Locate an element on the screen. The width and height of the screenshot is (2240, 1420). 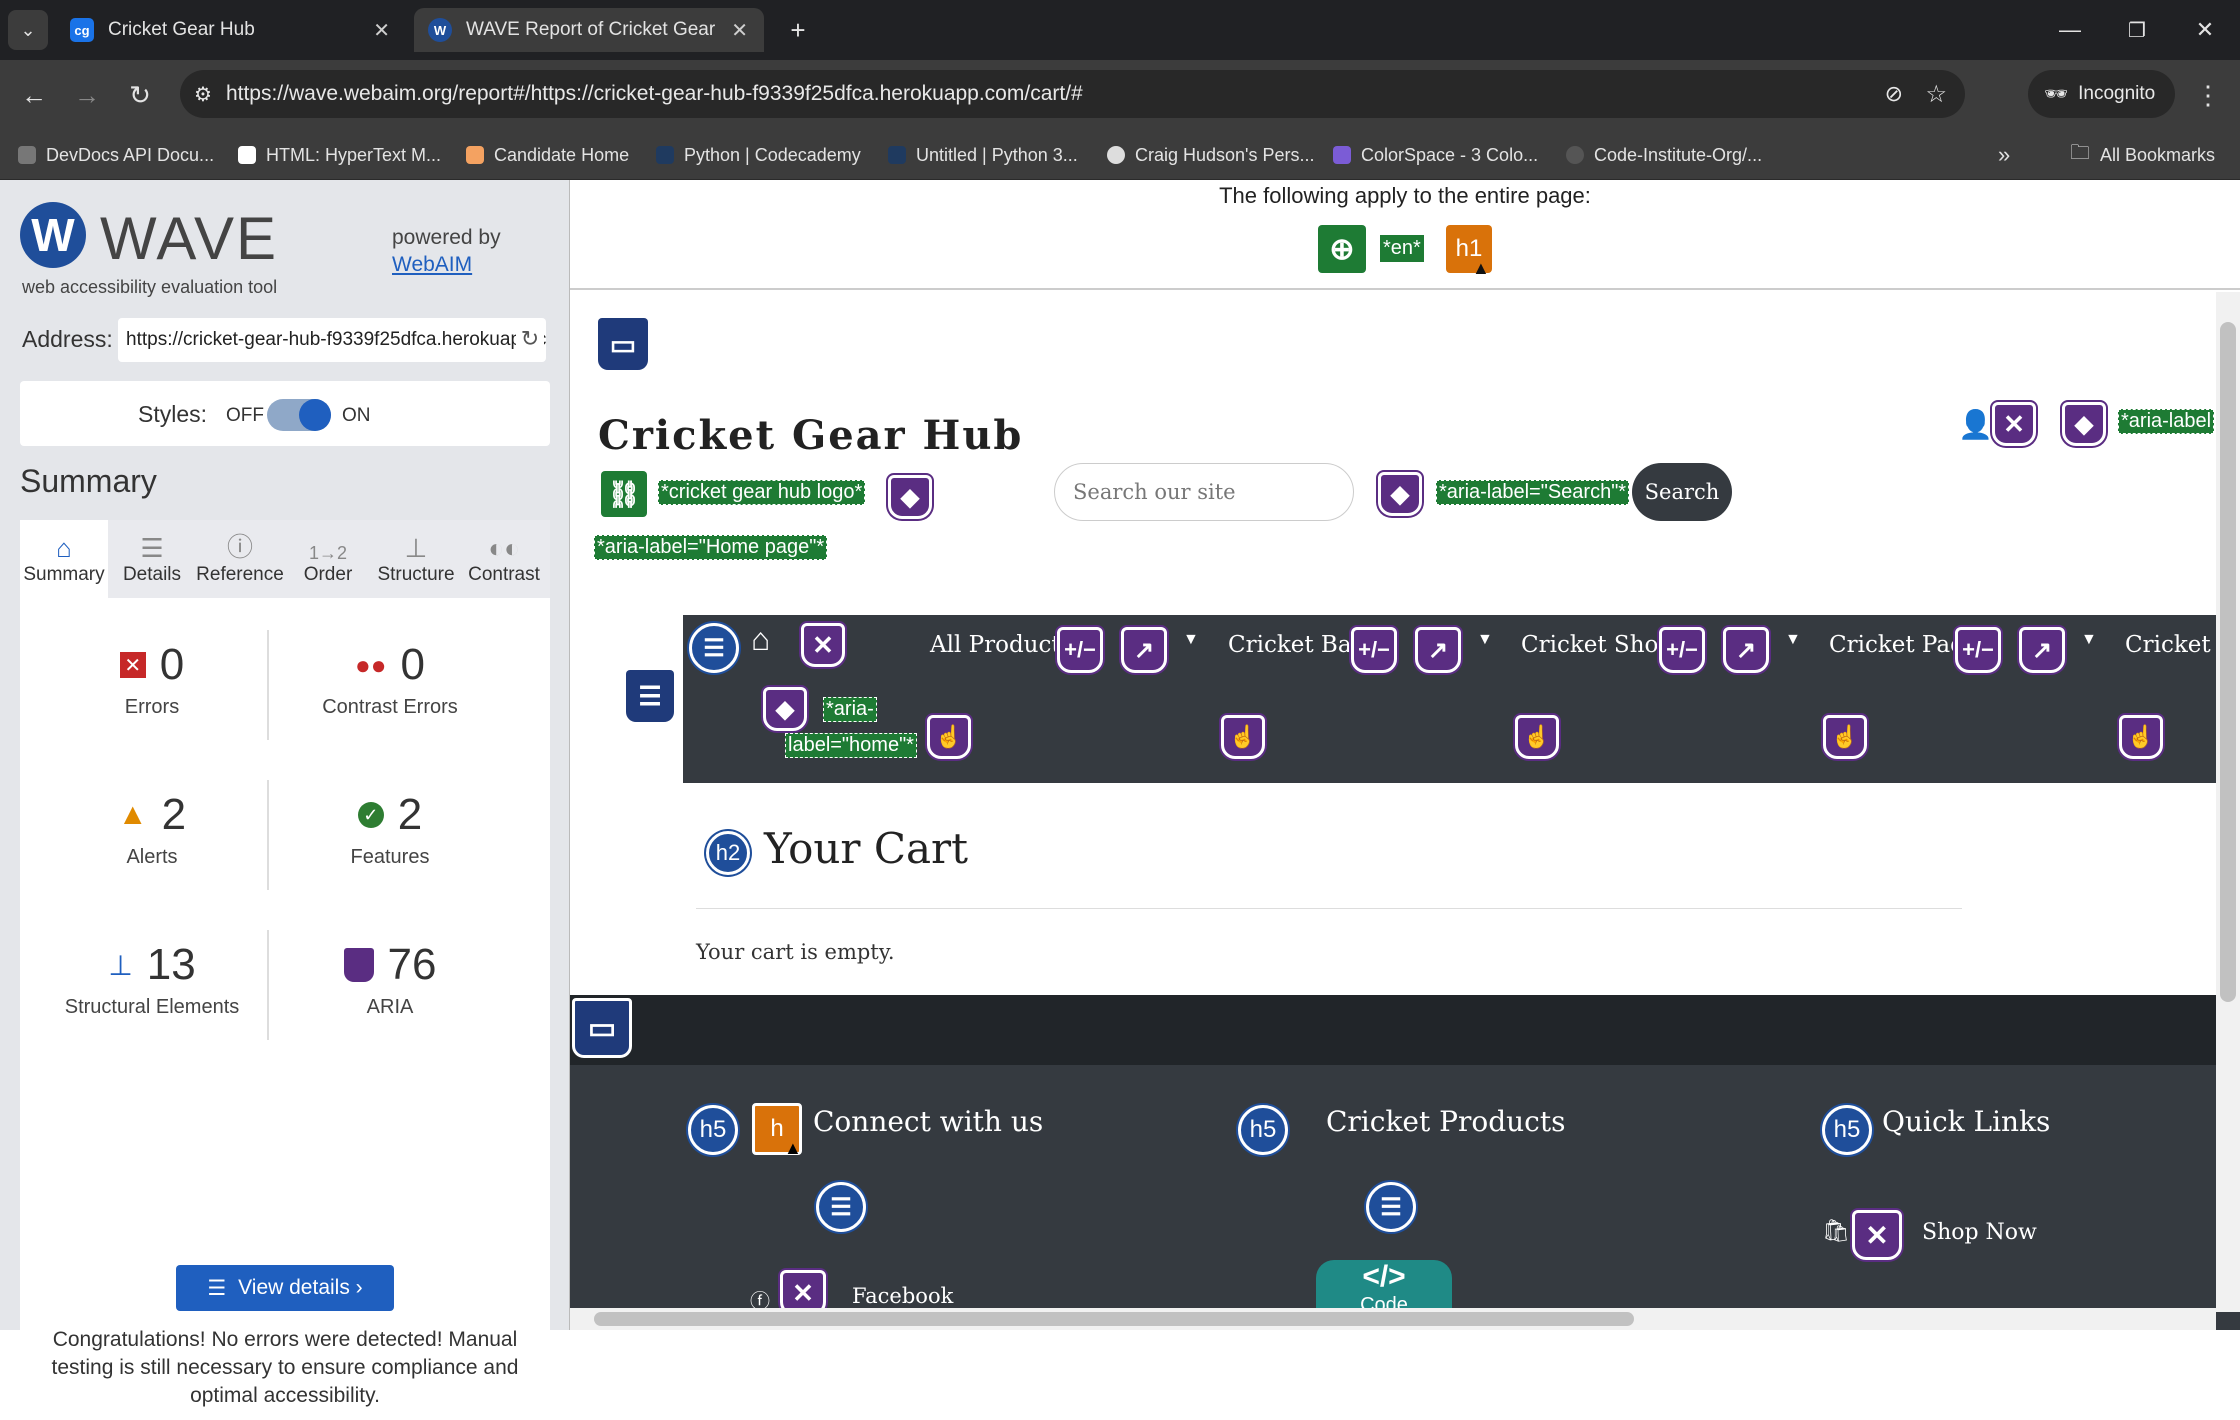
webaim-link: WebAIM is located at coordinates (432, 265).